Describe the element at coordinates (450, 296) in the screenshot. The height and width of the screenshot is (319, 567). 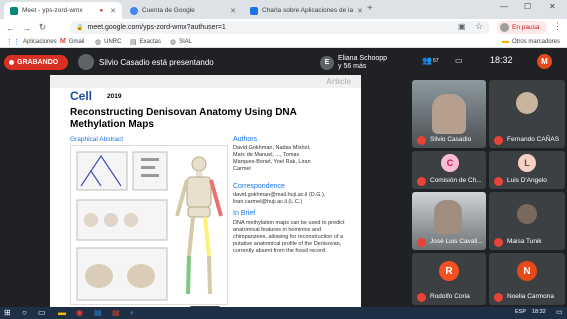
I see `participant-name: Rodolfo Coria` at that location.